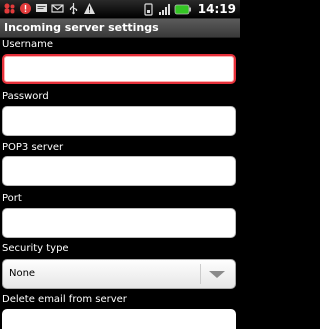 The width and height of the screenshot is (320, 329). I want to click on delete-email-label: Delete email from server, so click(64, 299).